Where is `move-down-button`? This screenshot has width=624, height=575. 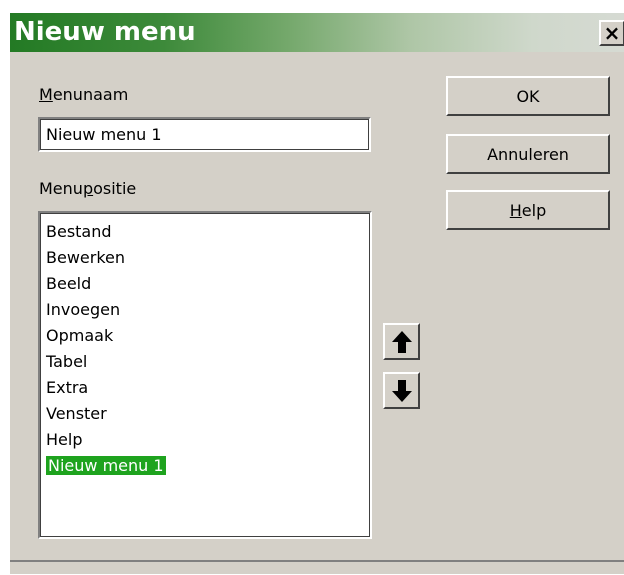 move-down-button is located at coordinates (401, 390).